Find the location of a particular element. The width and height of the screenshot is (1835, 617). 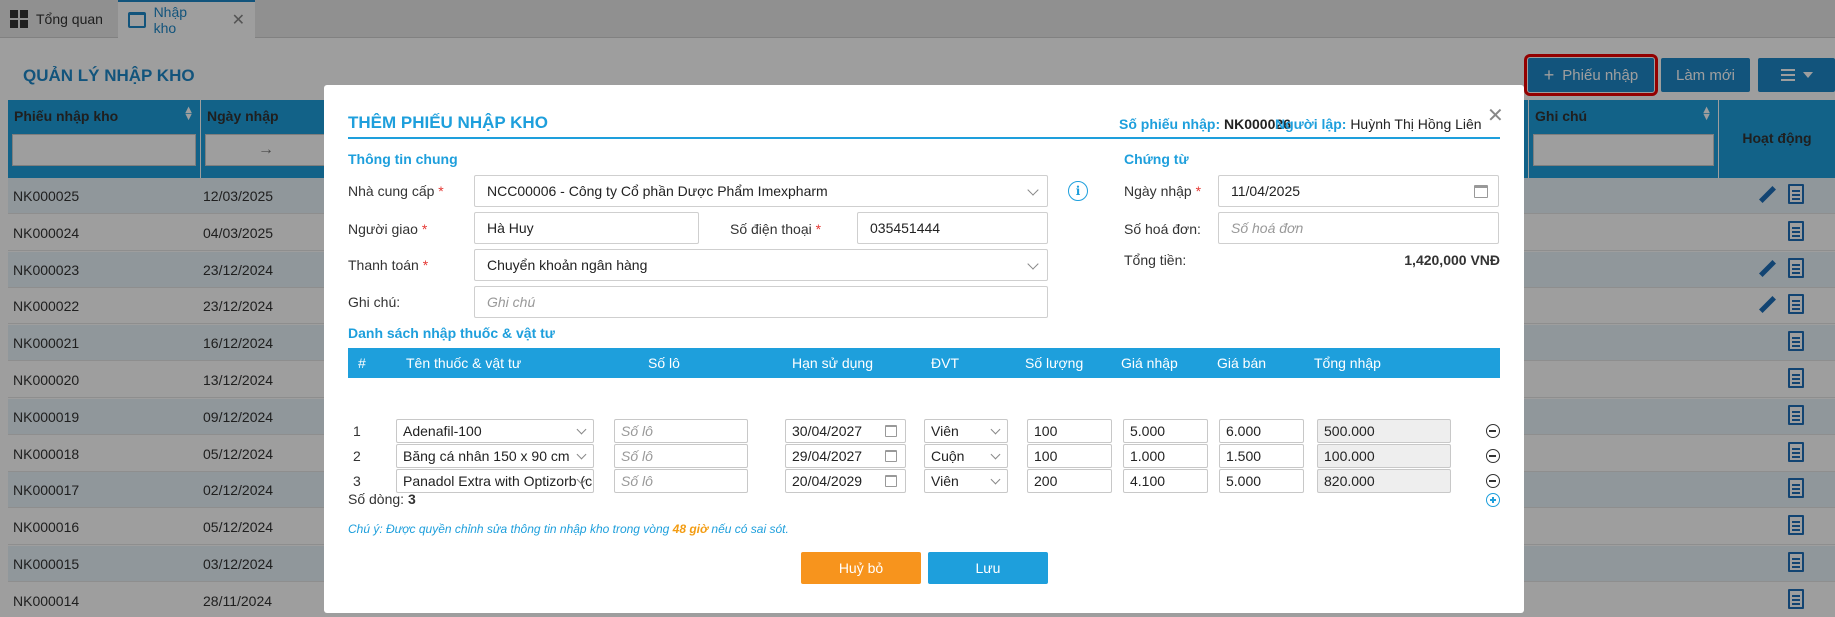

close-icon: ✕ is located at coordinates (1495, 115).